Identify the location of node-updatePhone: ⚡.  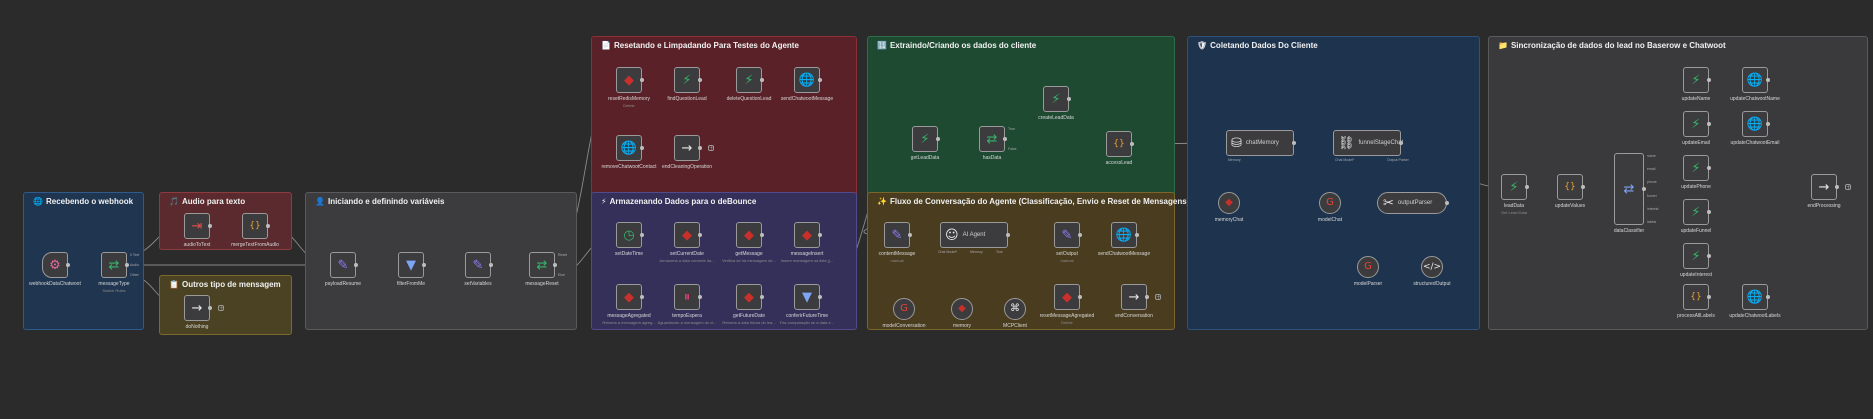
(1696, 168).